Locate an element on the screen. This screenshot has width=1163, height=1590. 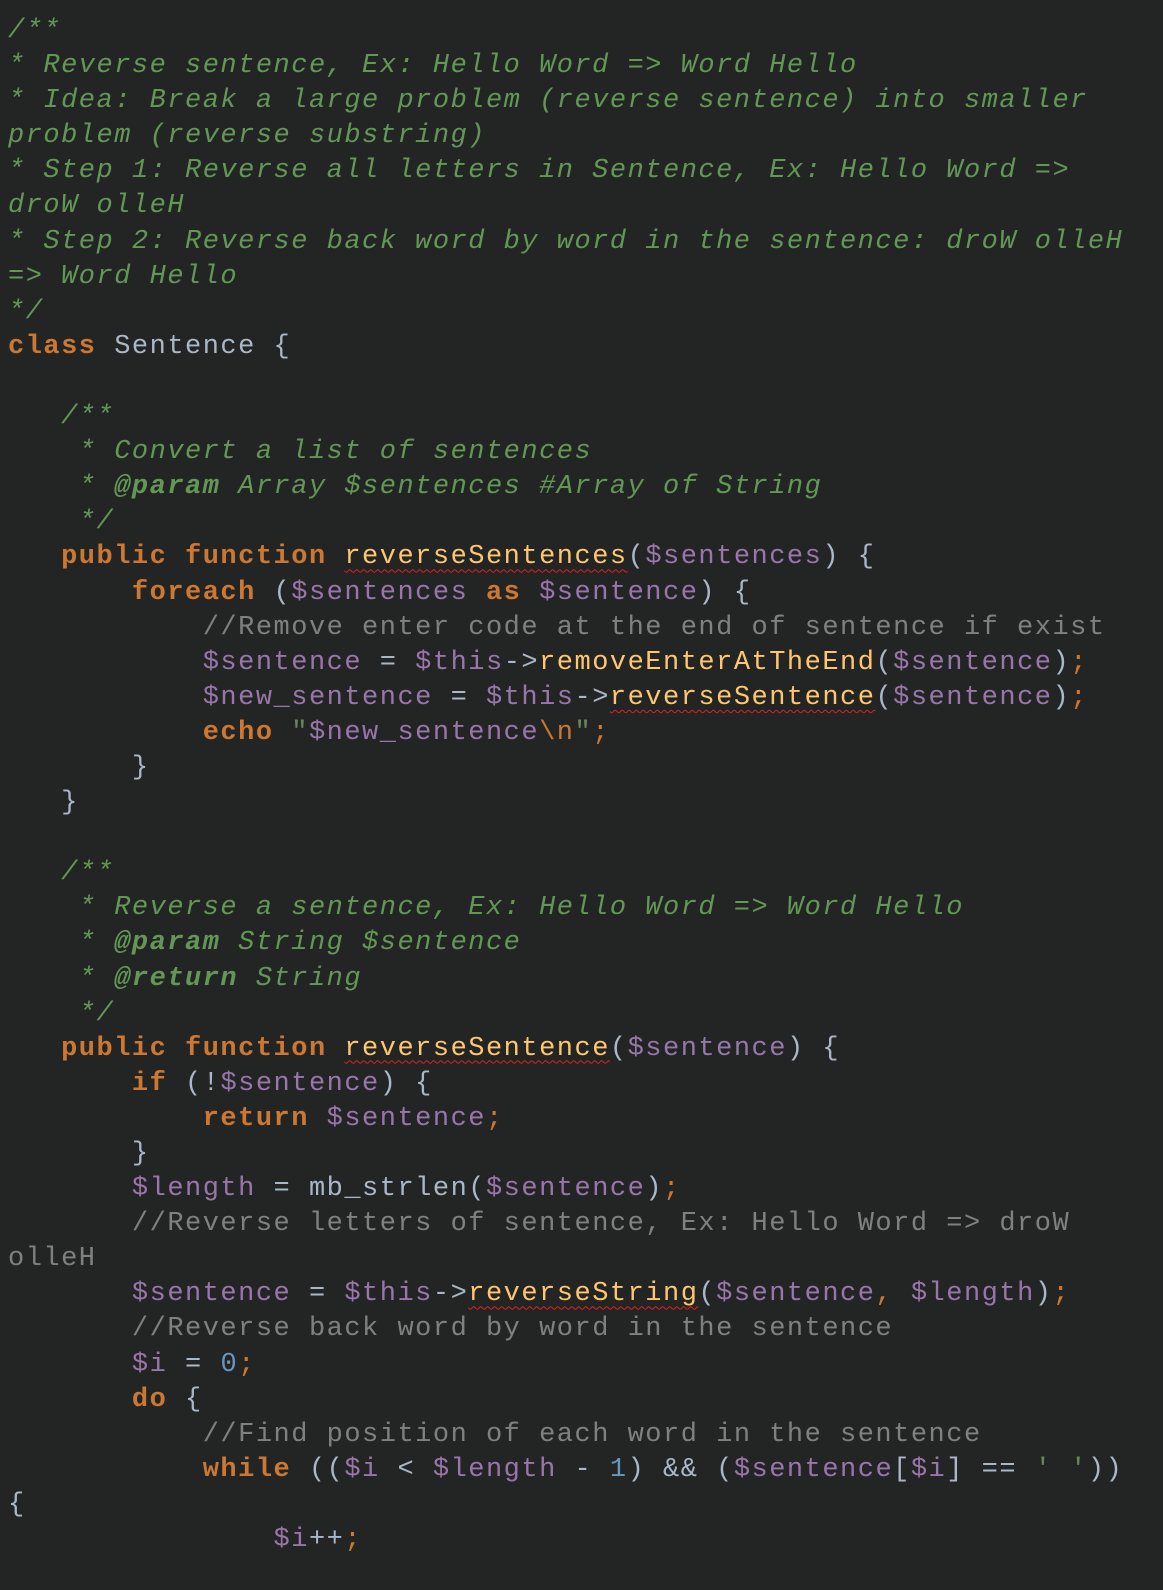
keyword: while is located at coordinates (247, 1469).